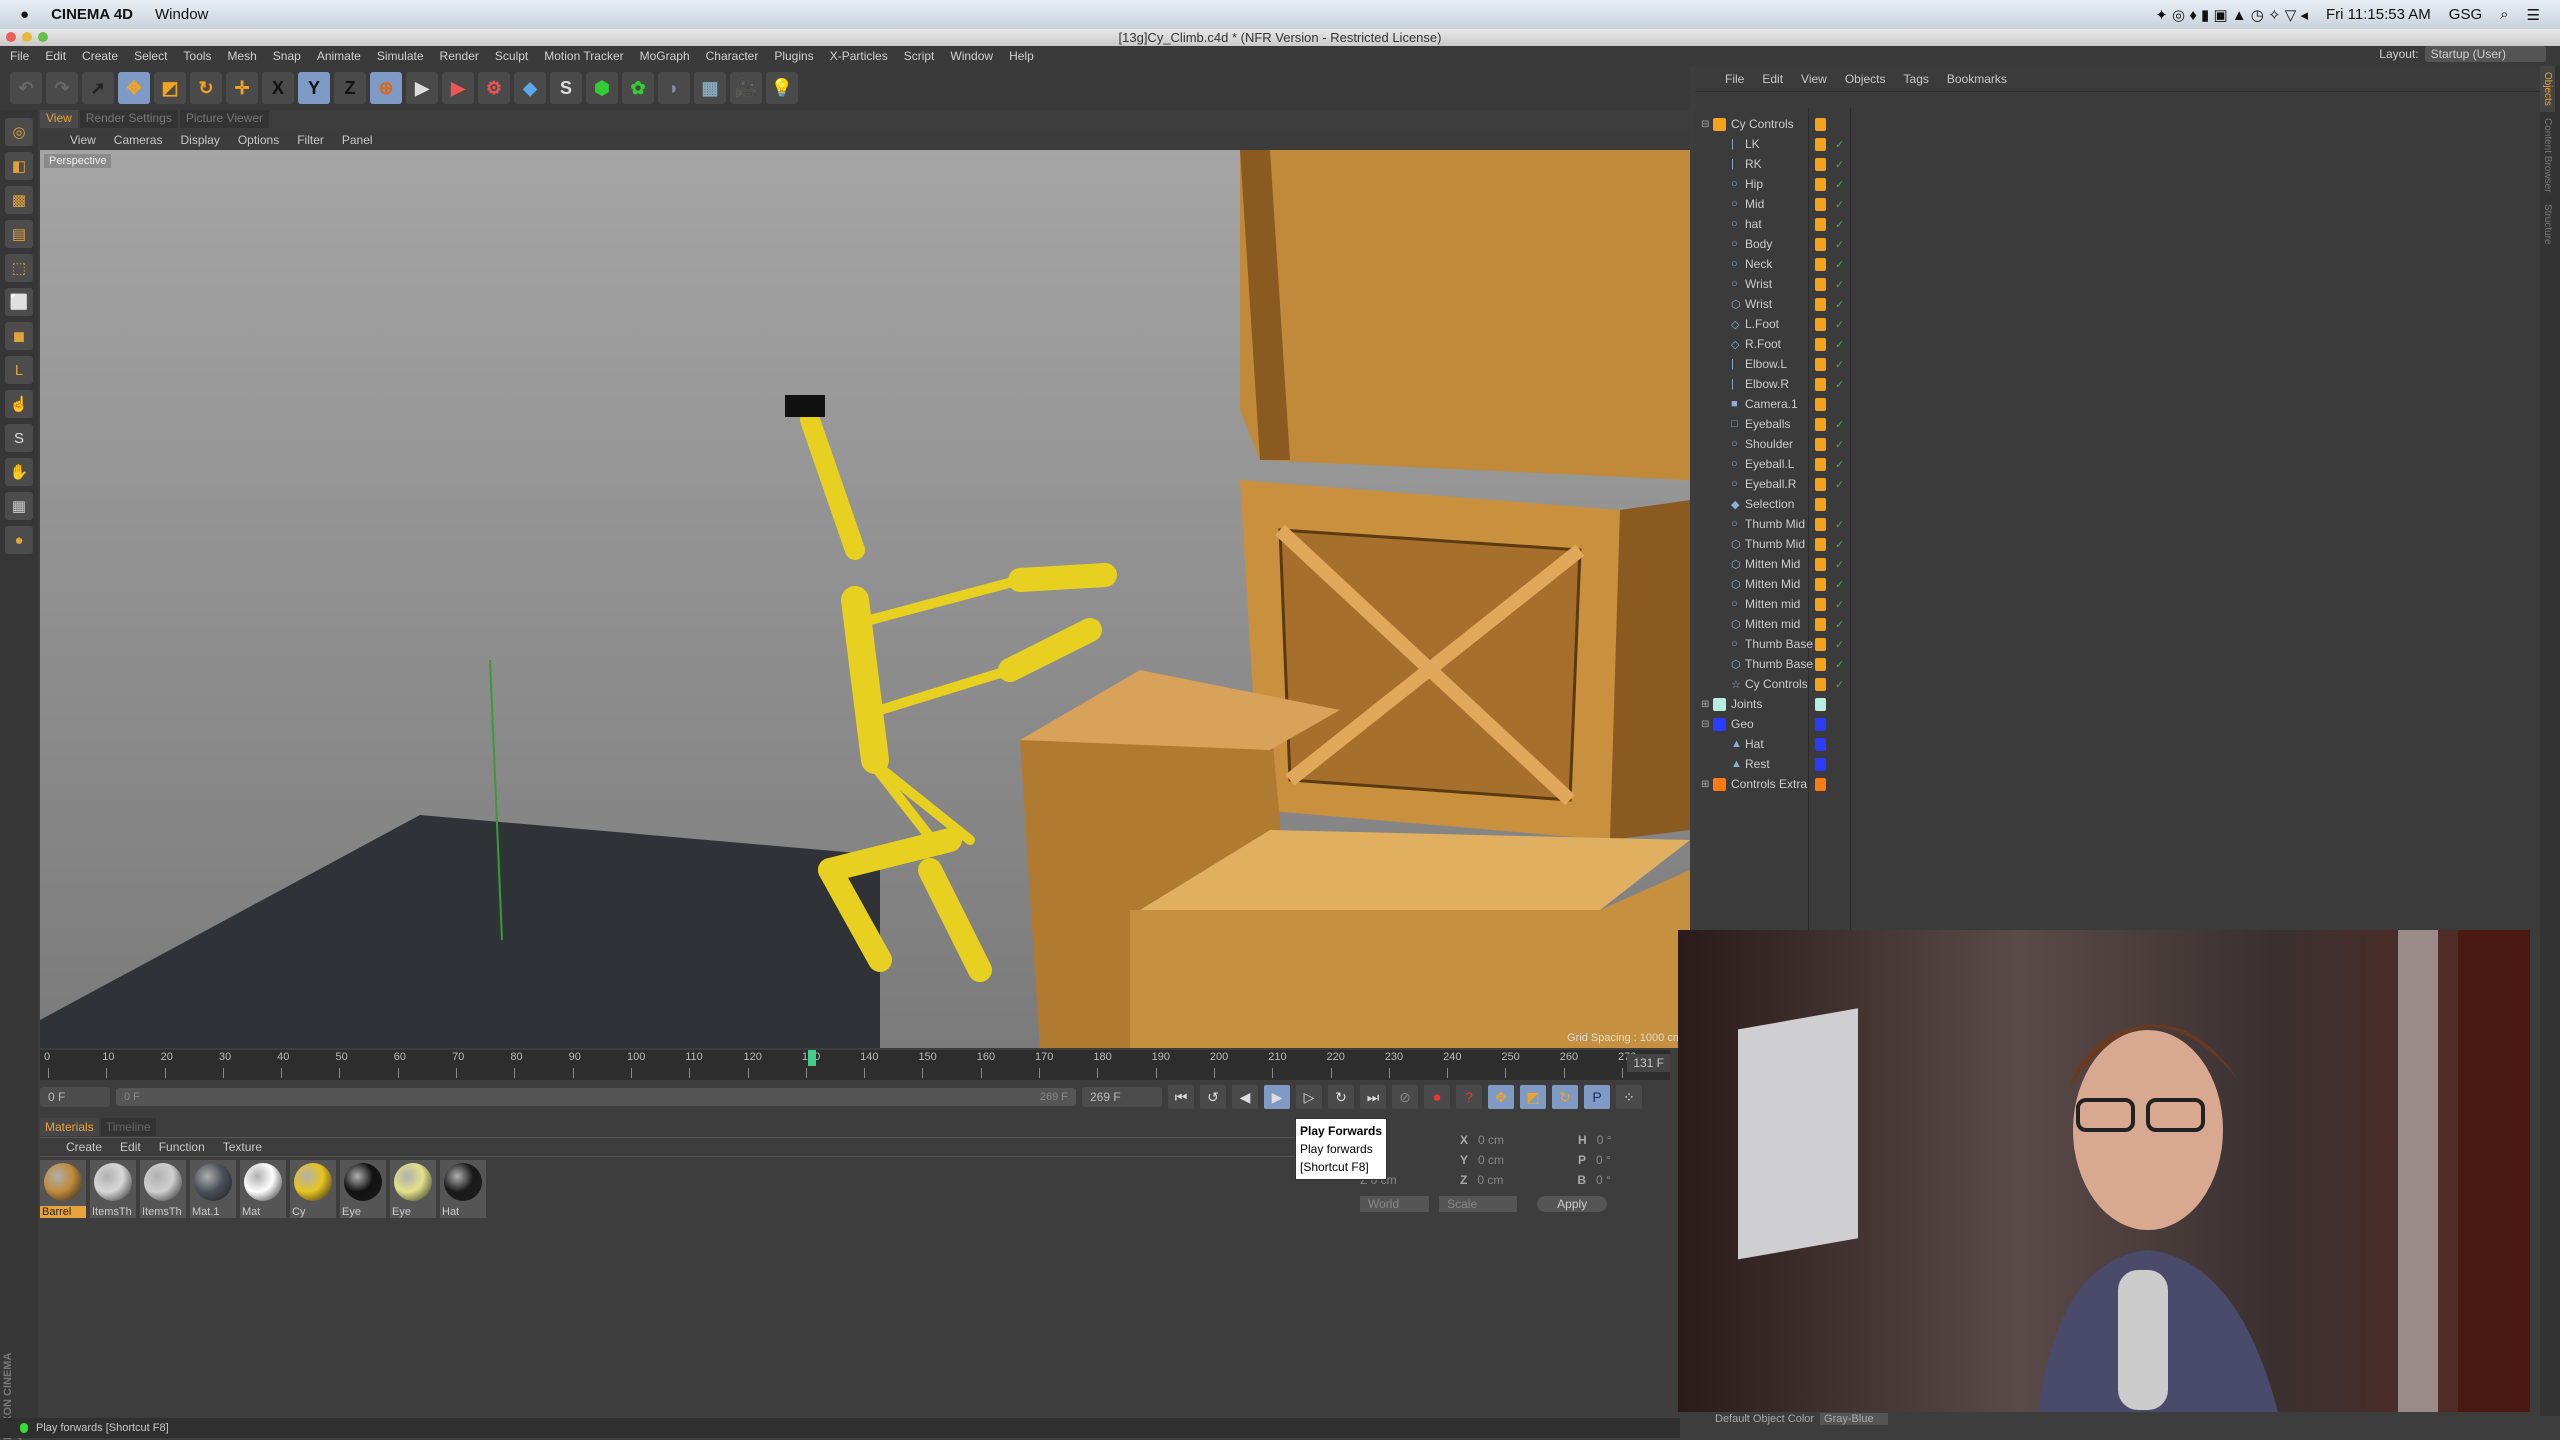 This screenshot has height=1440, width=2560. Describe the element at coordinates (163, 1189) in the screenshot. I see `material-swatch: ItemsTh` at that location.